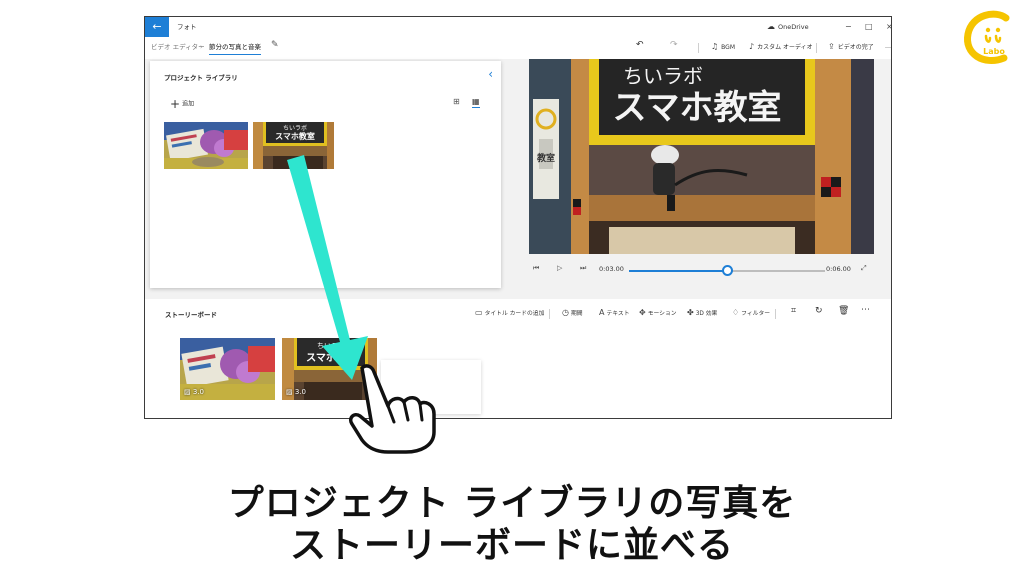 The height and width of the screenshot is (575, 1024). I want to click on onedrive-button: ☁ OneDrive, so click(788, 27).